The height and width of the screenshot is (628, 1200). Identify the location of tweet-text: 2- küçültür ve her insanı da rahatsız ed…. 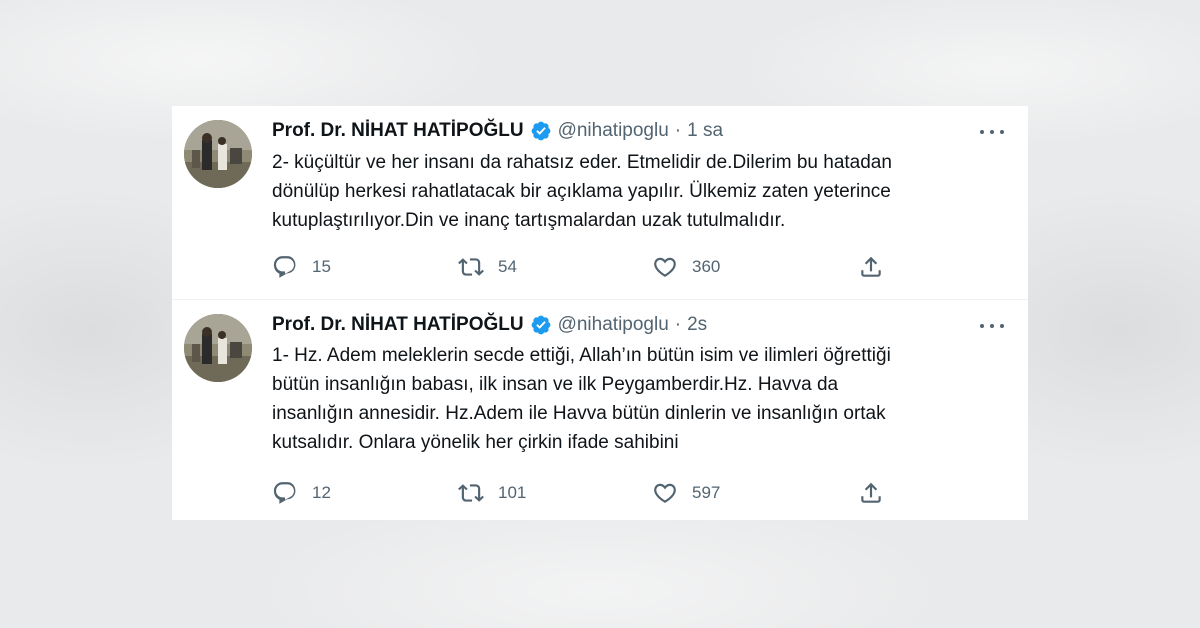
(632, 191).